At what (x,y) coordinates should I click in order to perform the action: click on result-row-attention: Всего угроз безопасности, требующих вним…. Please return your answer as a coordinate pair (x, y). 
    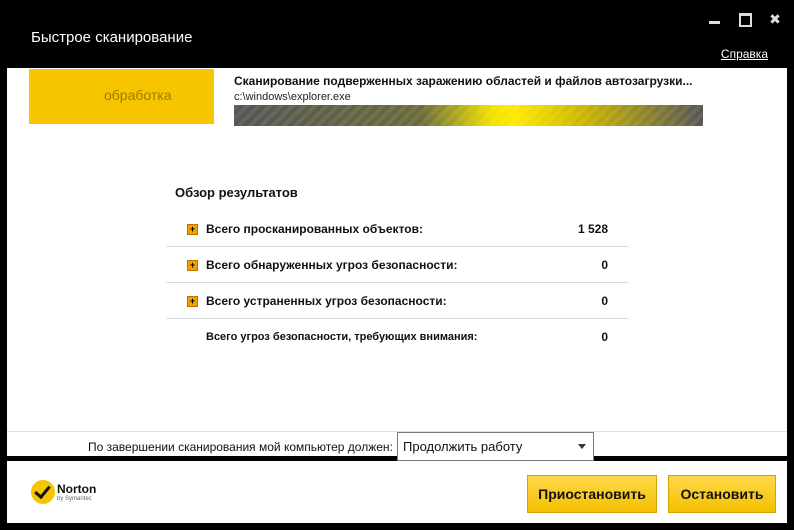
    Looking at the image, I should click on (397, 336).